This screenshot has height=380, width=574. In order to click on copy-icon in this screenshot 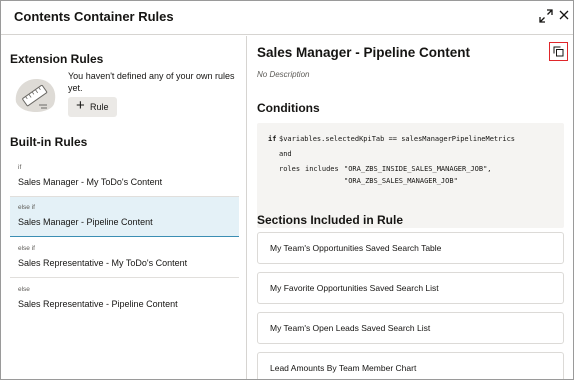, I will do `click(558, 51)`.